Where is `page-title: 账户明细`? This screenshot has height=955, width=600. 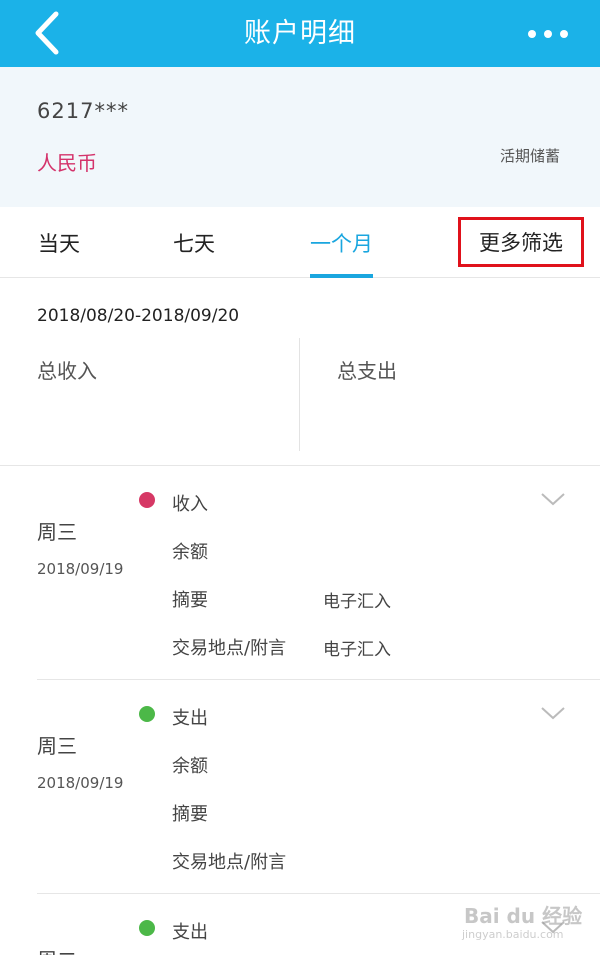 page-title: 账户明细 is located at coordinates (300, 33).